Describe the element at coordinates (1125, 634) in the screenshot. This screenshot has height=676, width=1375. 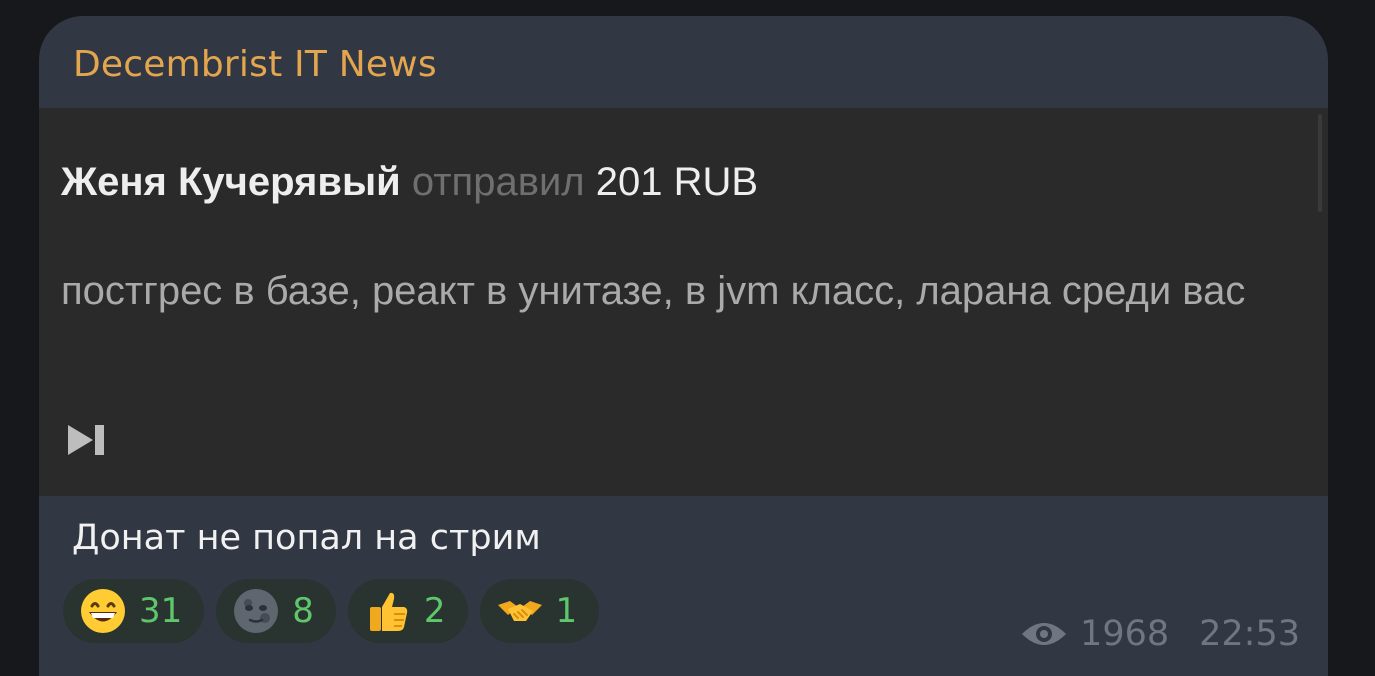
I see `view-count: 1968` at that location.